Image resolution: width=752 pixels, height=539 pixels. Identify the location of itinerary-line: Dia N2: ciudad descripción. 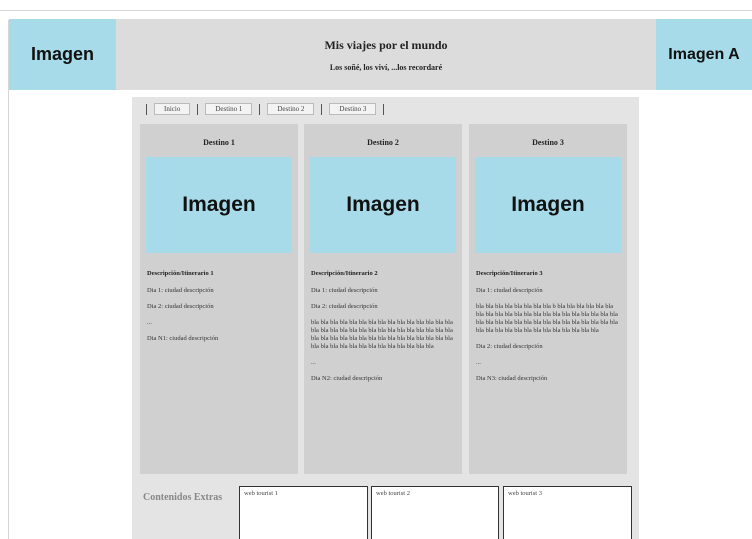
(347, 378).